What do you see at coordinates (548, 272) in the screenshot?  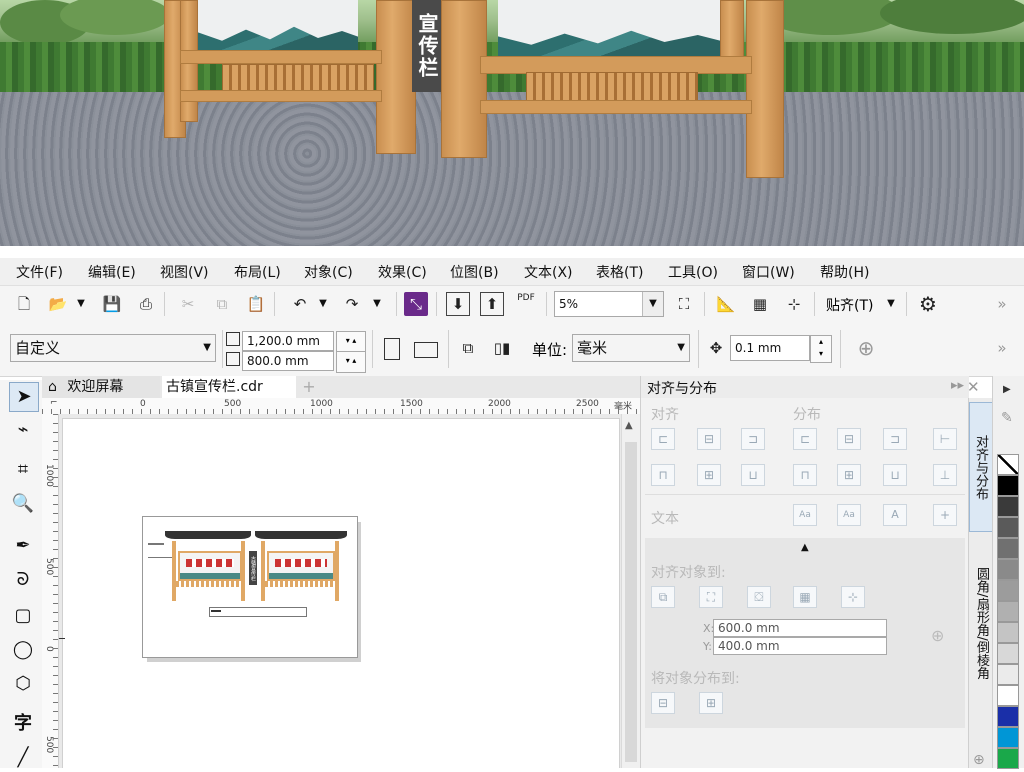 I see `menu-text: 文本(X)` at bounding box center [548, 272].